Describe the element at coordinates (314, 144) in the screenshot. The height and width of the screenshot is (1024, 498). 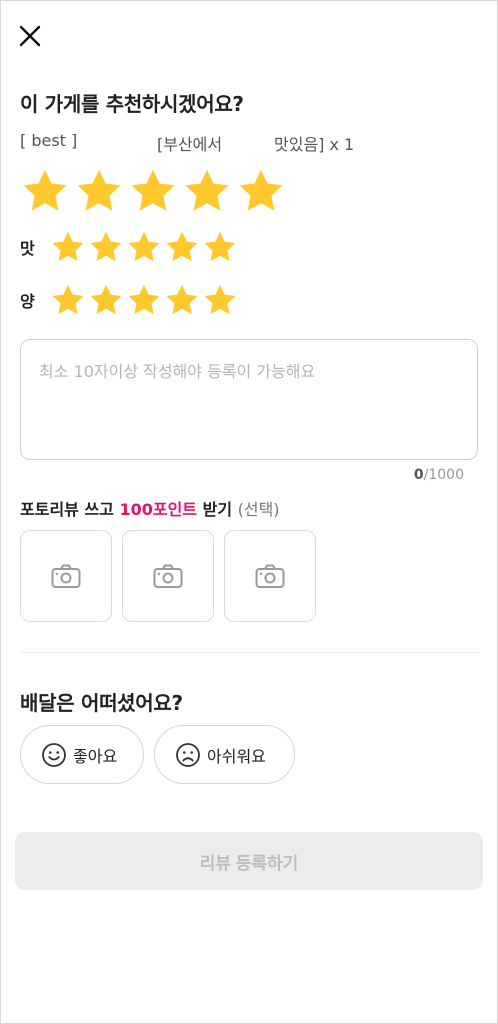
I see `menu-item-quantity: 맛있음] x 1` at that location.